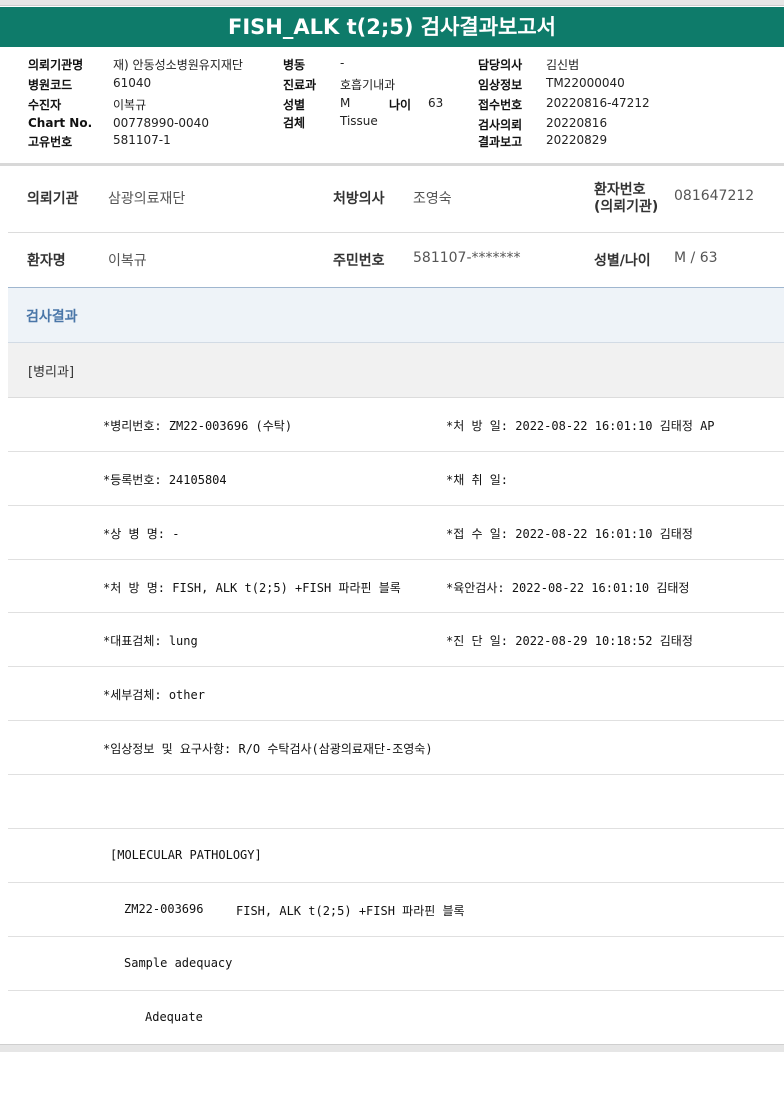 This screenshot has width=784, height=1101. Describe the element at coordinates (345, 103) in the screenshot. I see `header-value: M` at that location.